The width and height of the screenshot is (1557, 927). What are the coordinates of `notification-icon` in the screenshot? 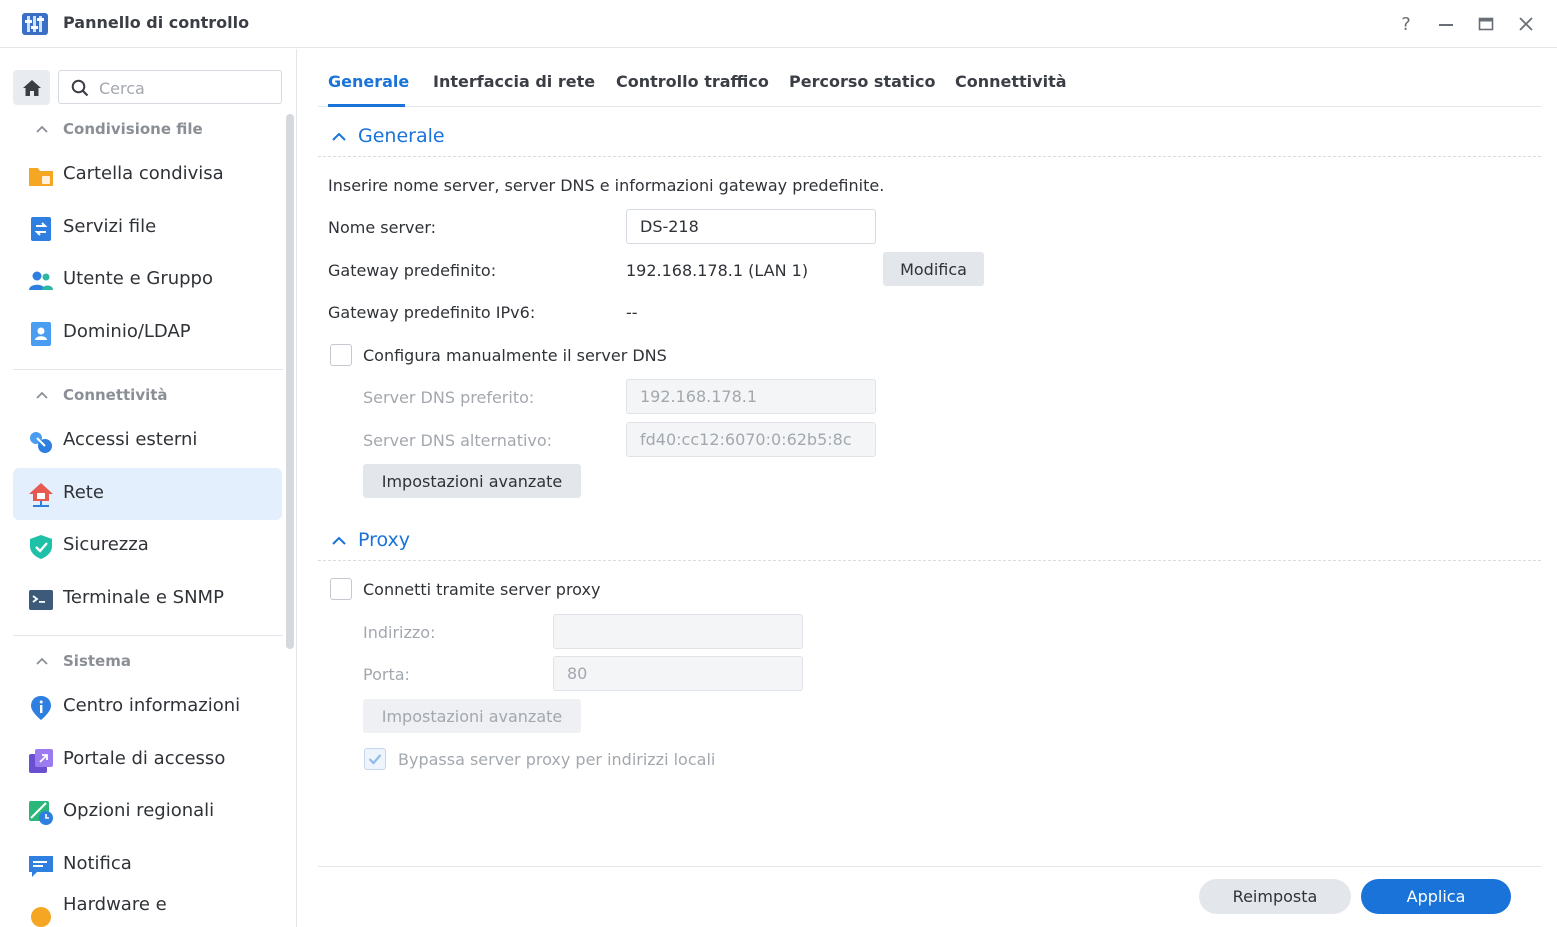 It's located at (41, 866).